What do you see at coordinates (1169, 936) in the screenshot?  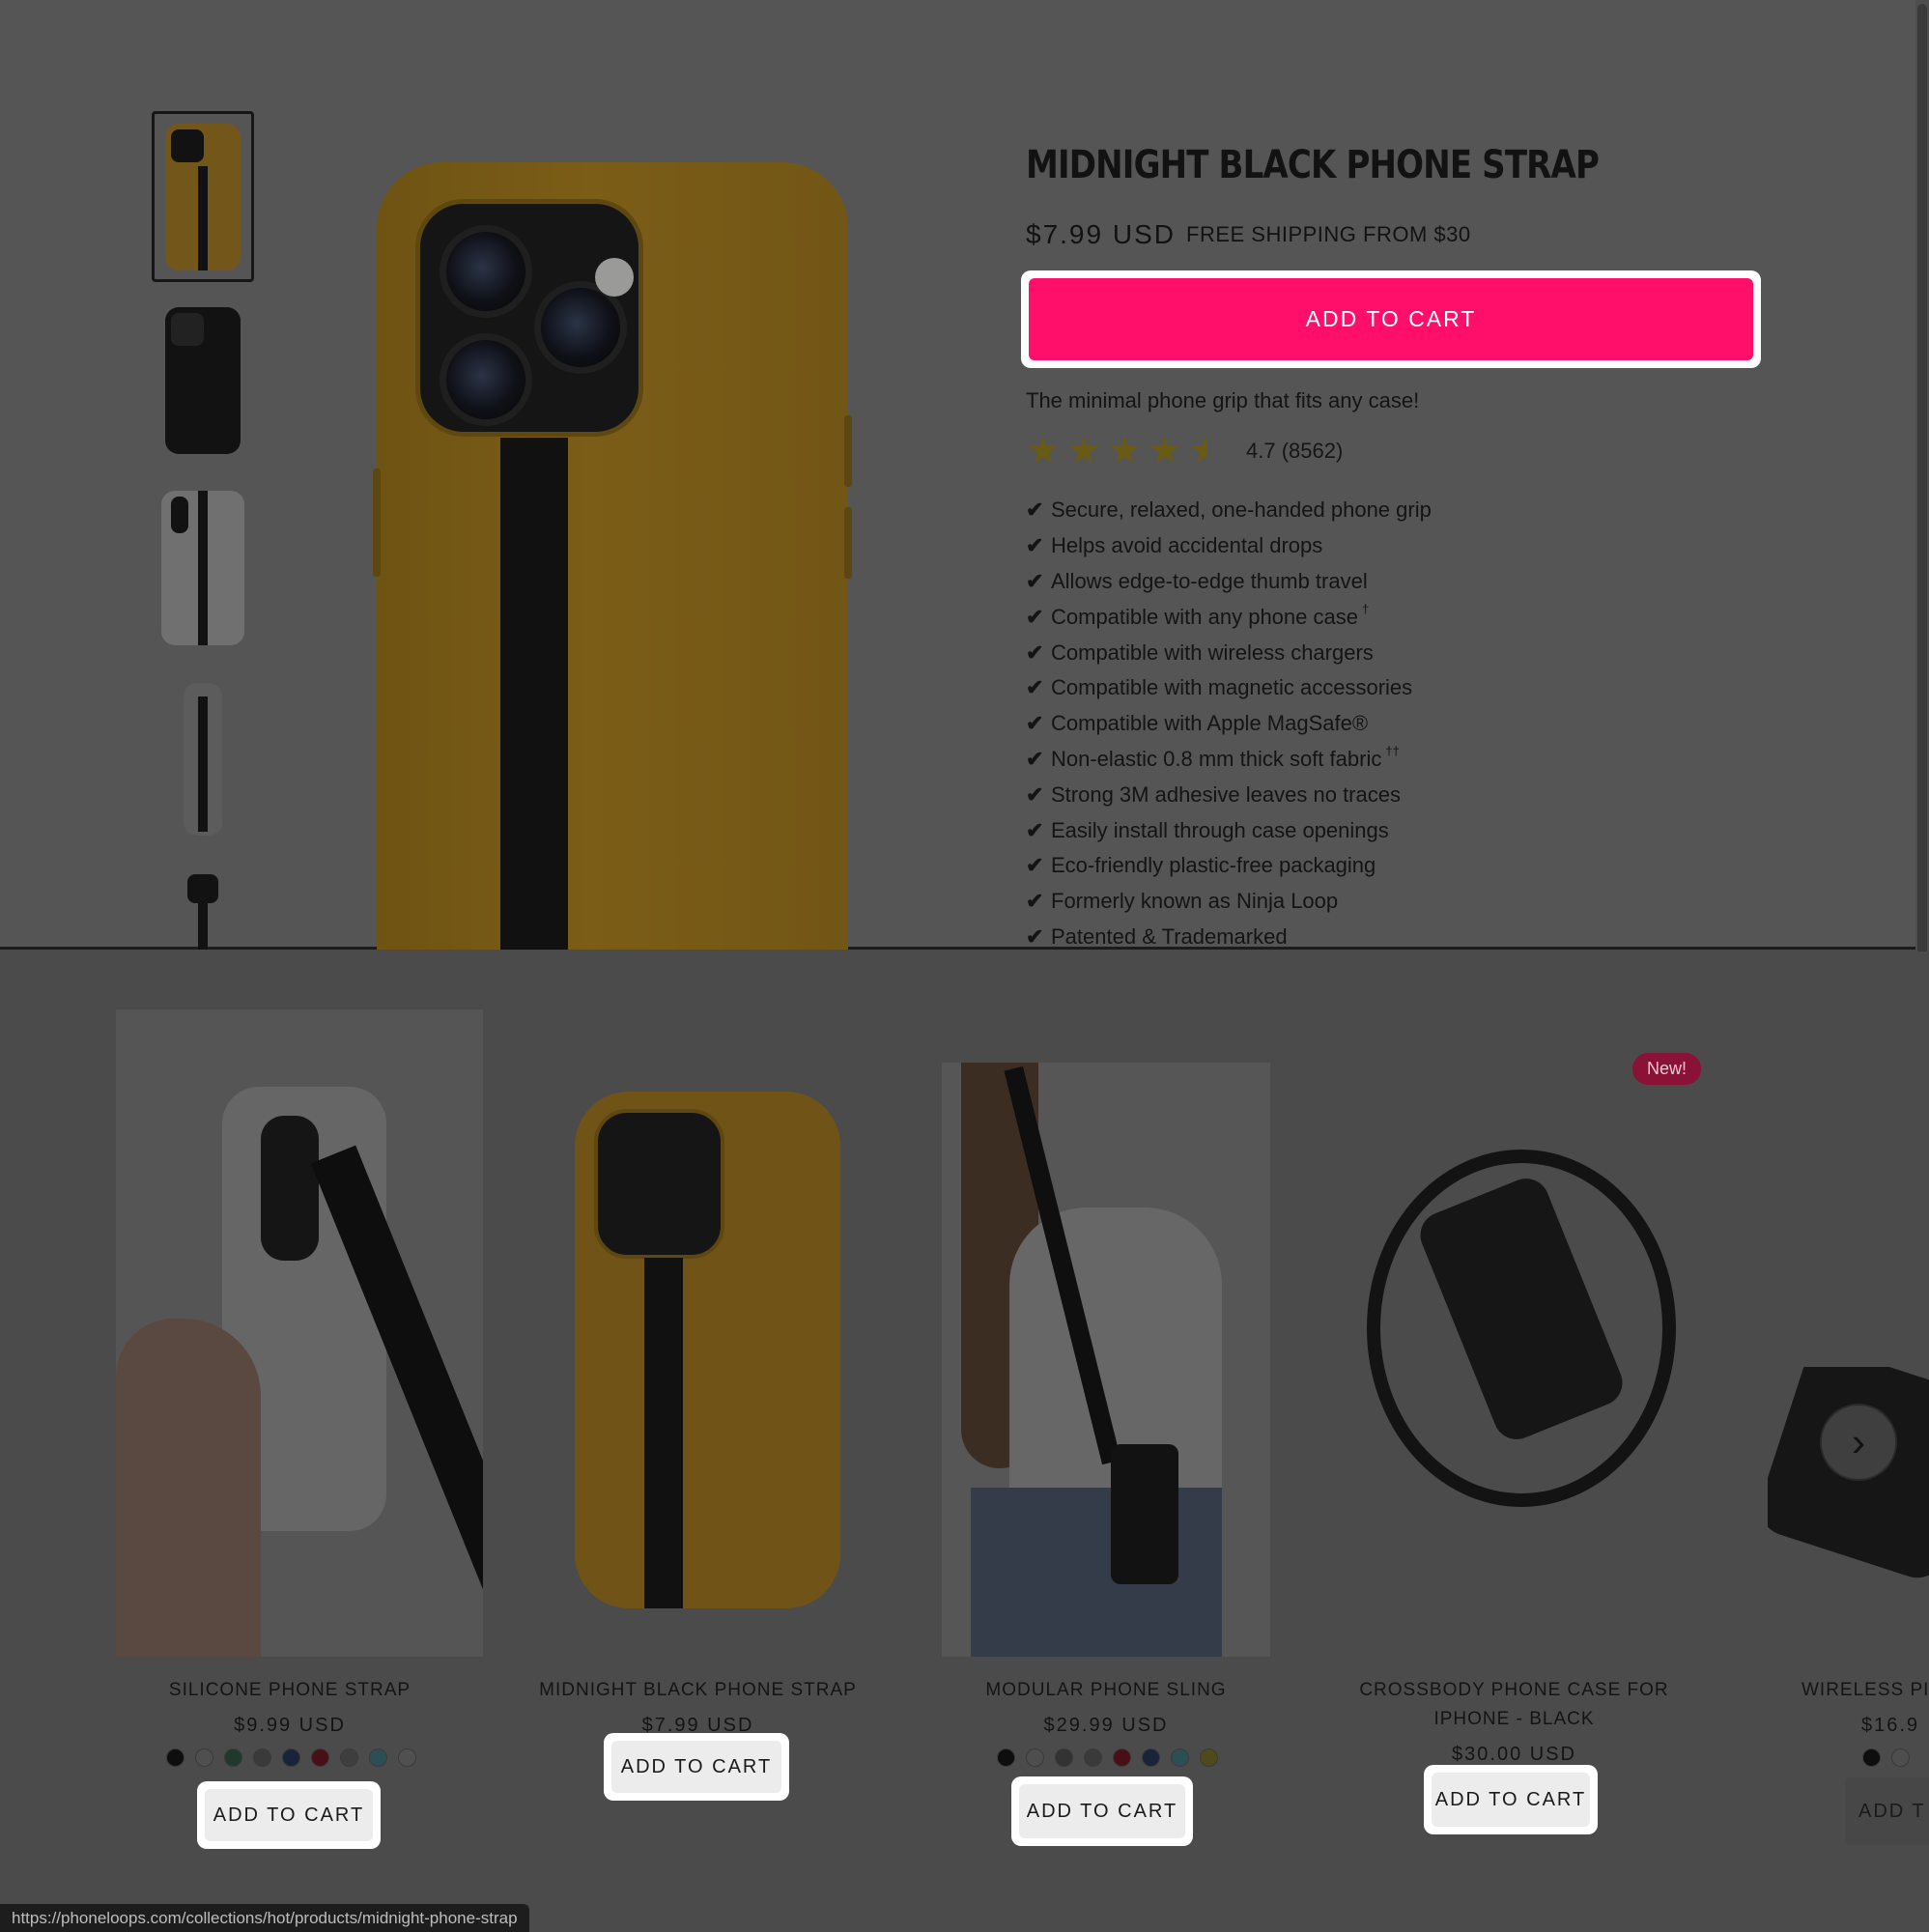 I see `feature-text: Patented & Trademarked` at bounding box center [1169, 936].